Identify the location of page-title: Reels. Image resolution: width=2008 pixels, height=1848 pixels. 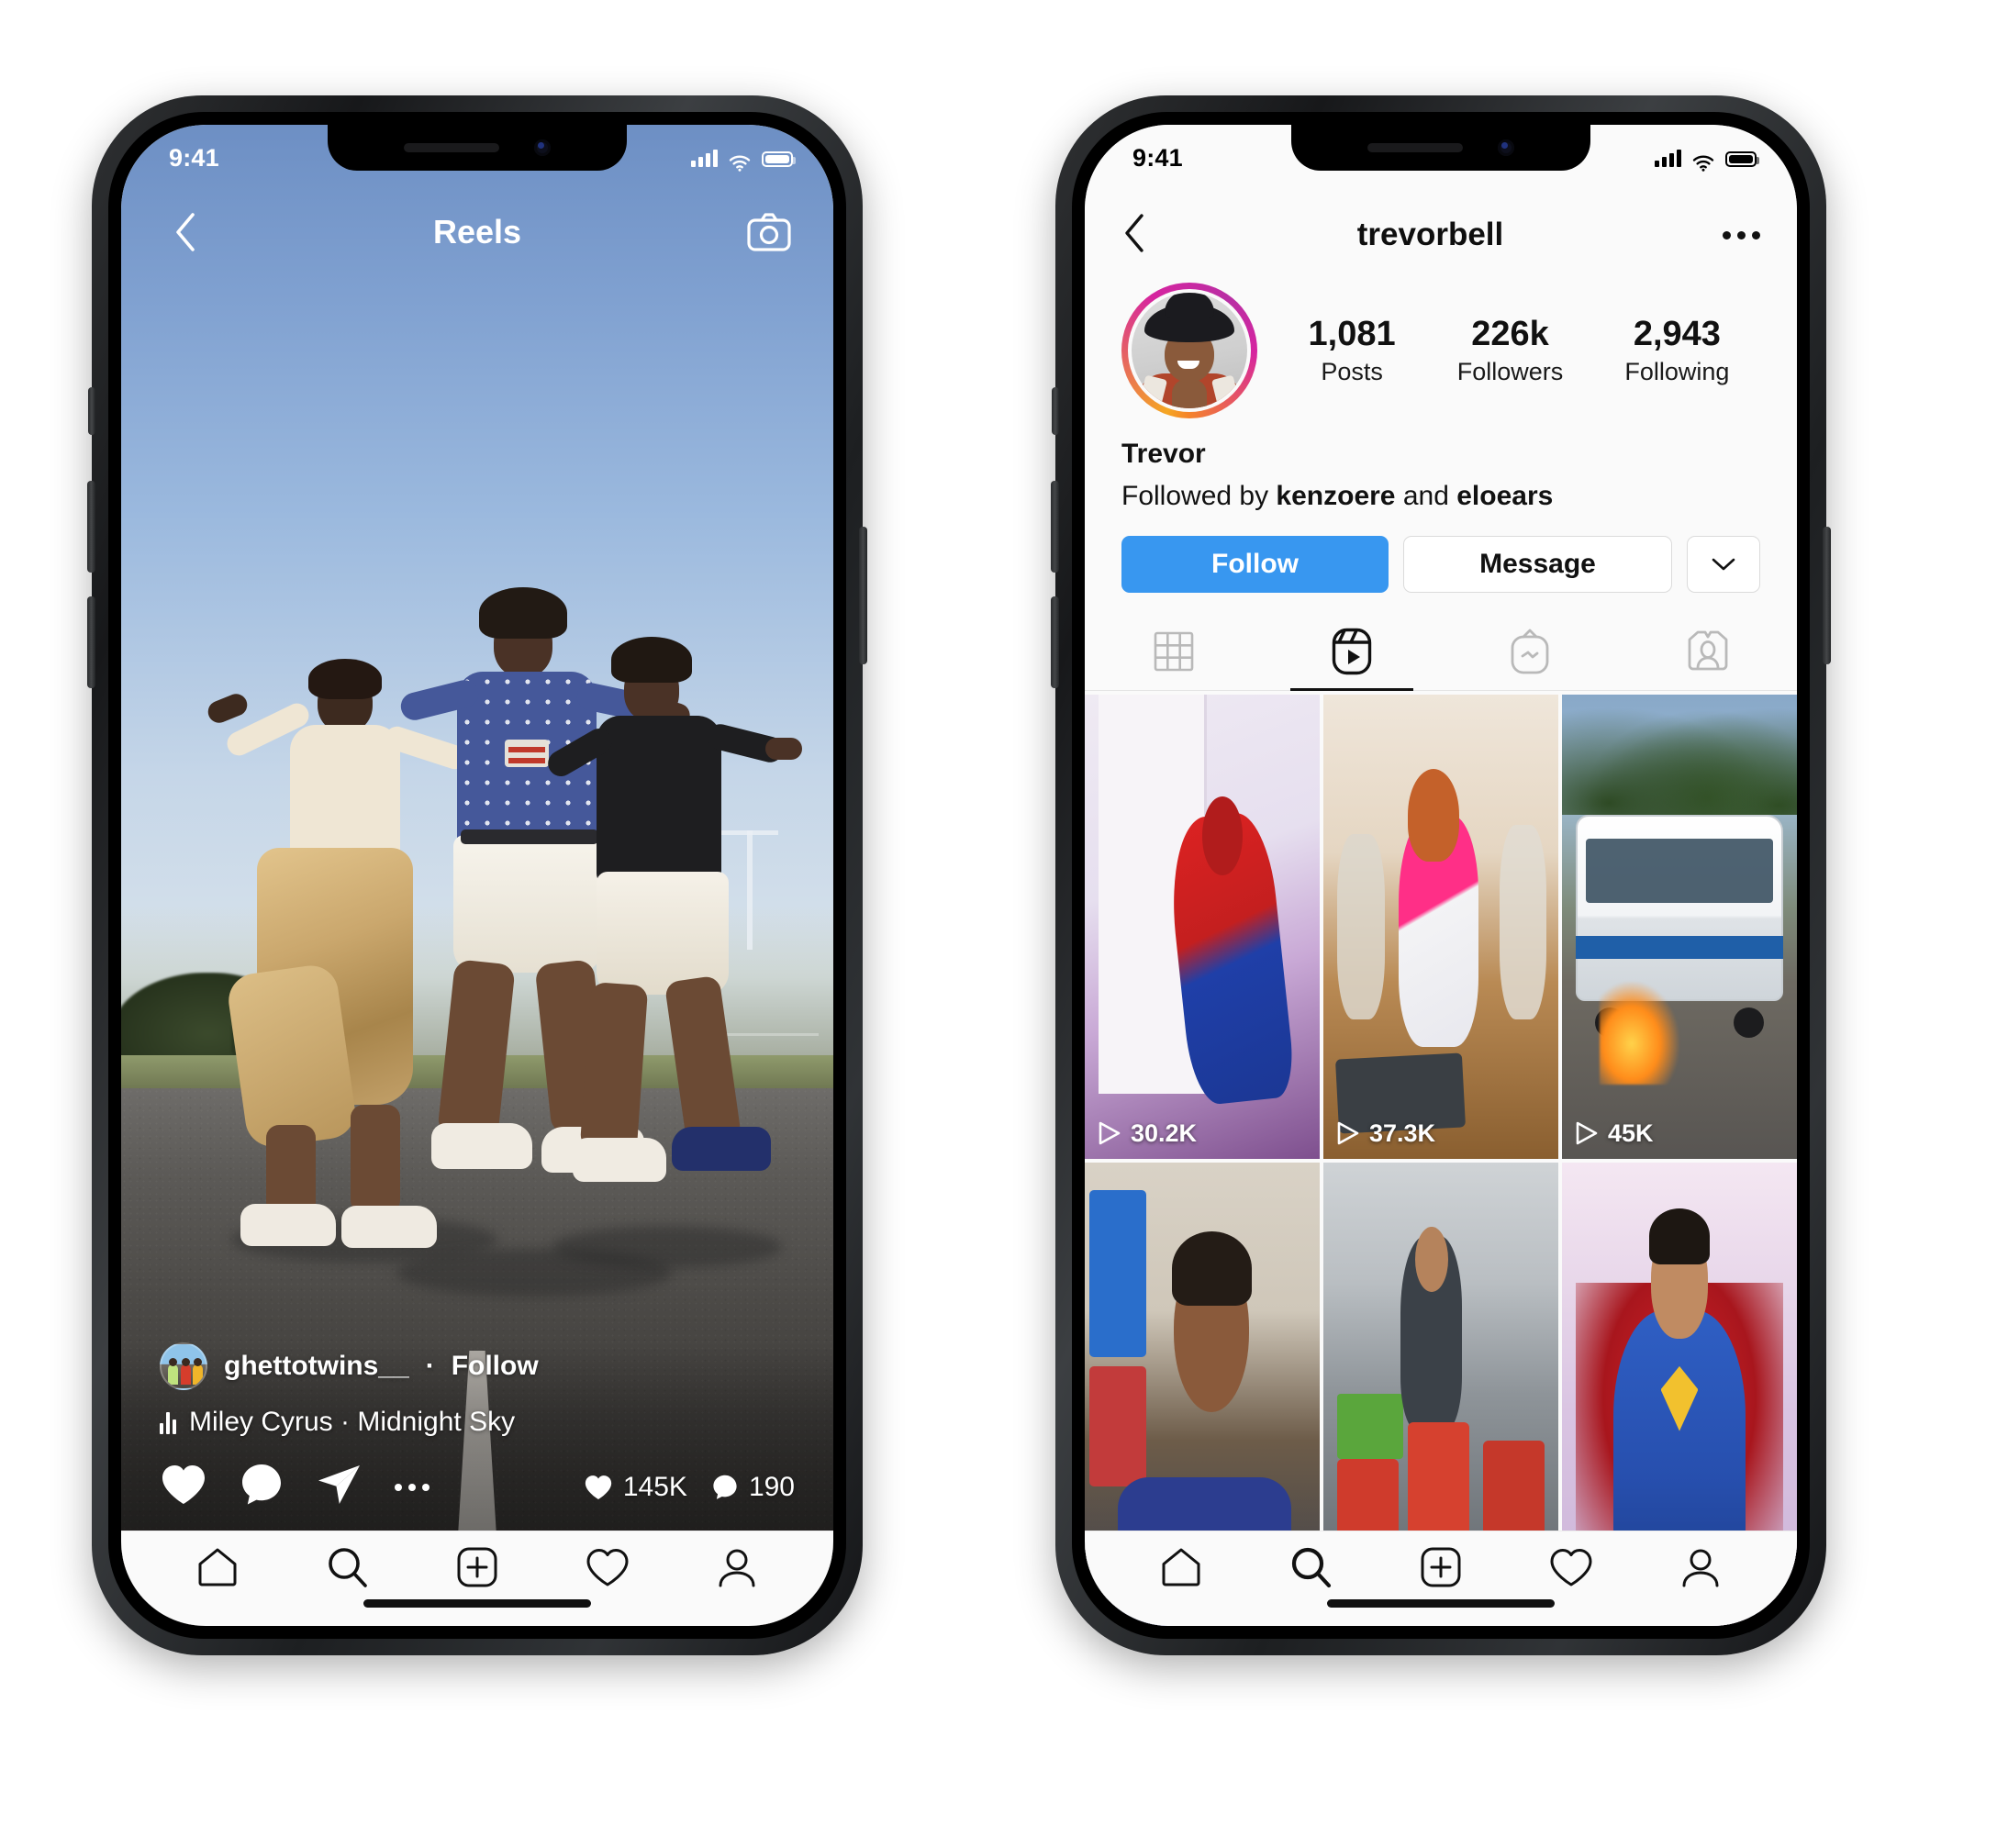
(477, 232).